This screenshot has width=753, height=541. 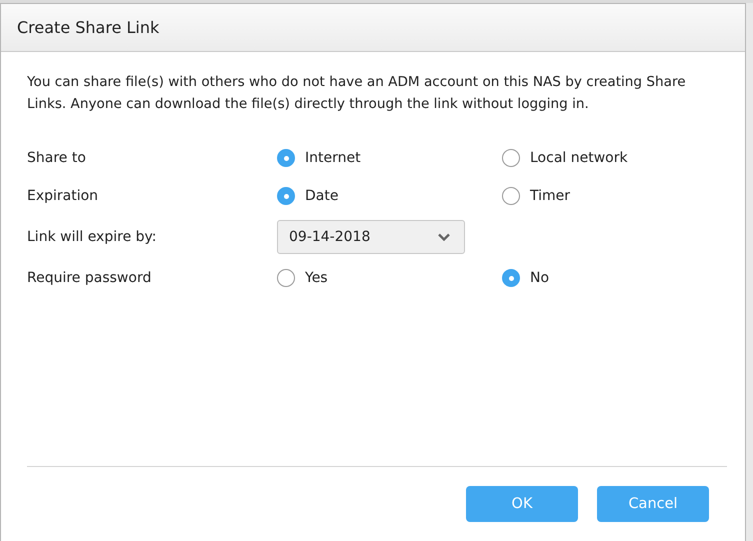 What do you see at coordinates (444, 237) in the screenshot?
I see `chevron-down-icon` at bounding box center [444, 237].